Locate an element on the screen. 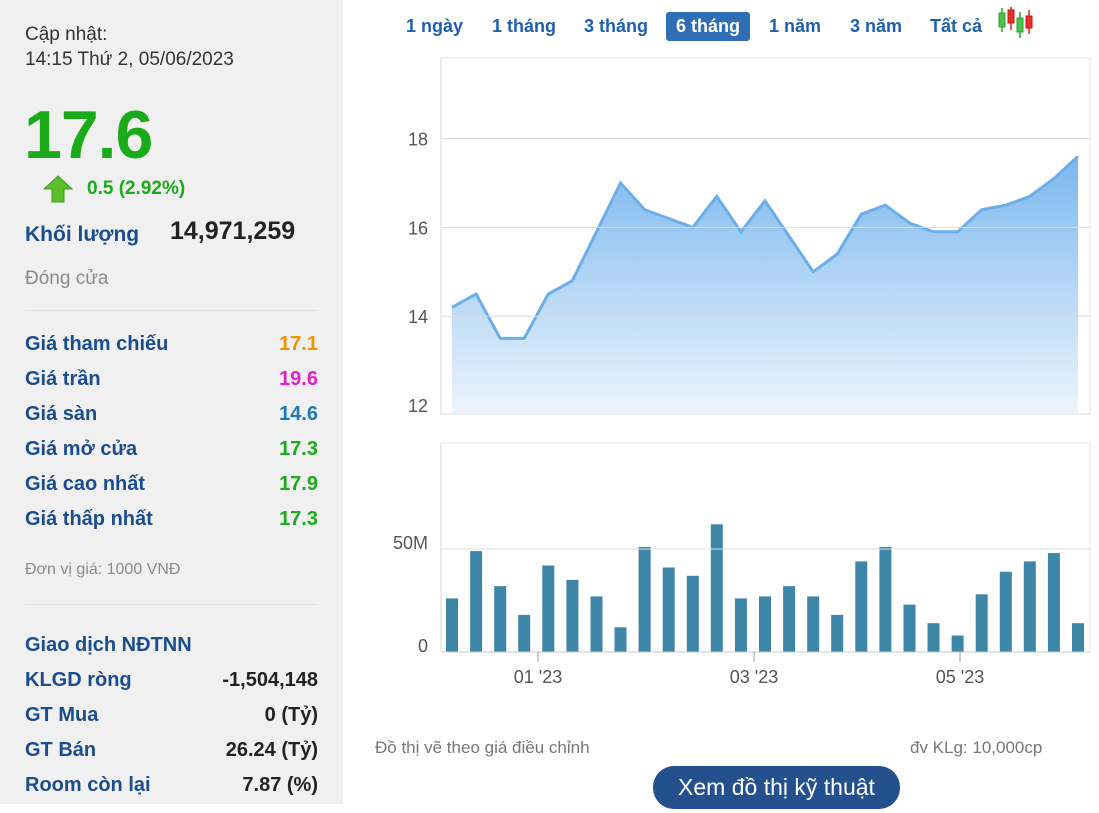 This screenshot has height=813, width=1099. x-tick-label: 01 '23 is located at coordinates (538, 677).